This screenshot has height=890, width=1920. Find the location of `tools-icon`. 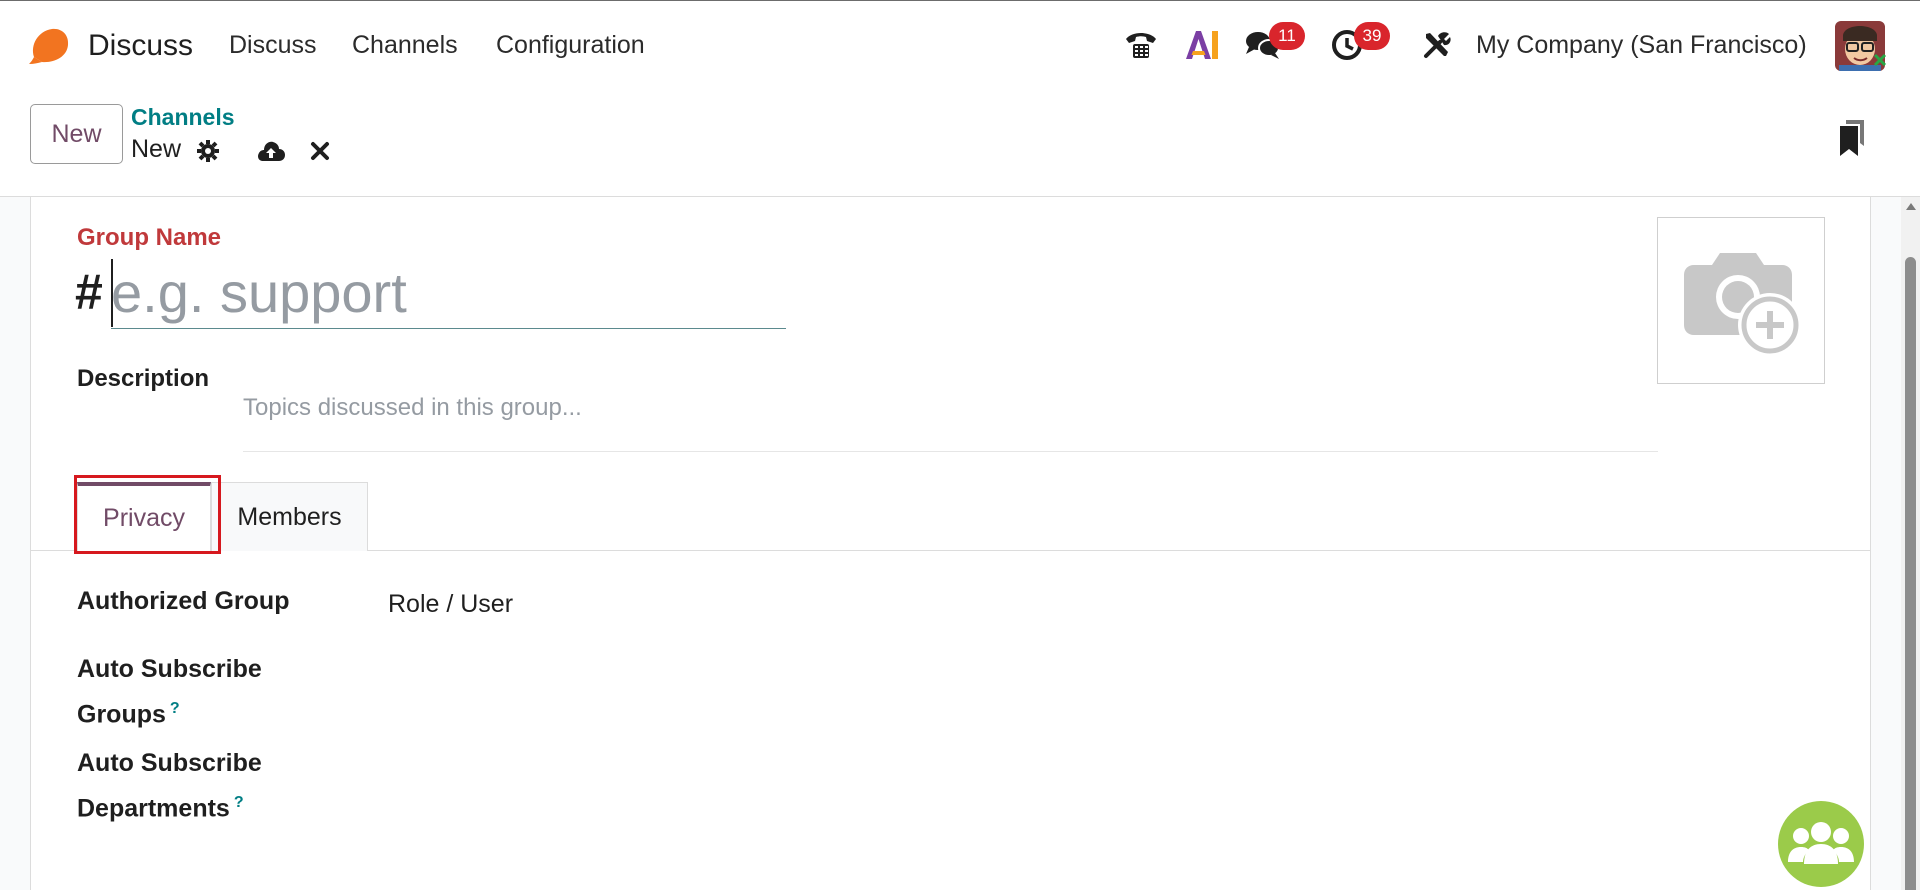

tools-icon is located at coordinates (1437, 45).